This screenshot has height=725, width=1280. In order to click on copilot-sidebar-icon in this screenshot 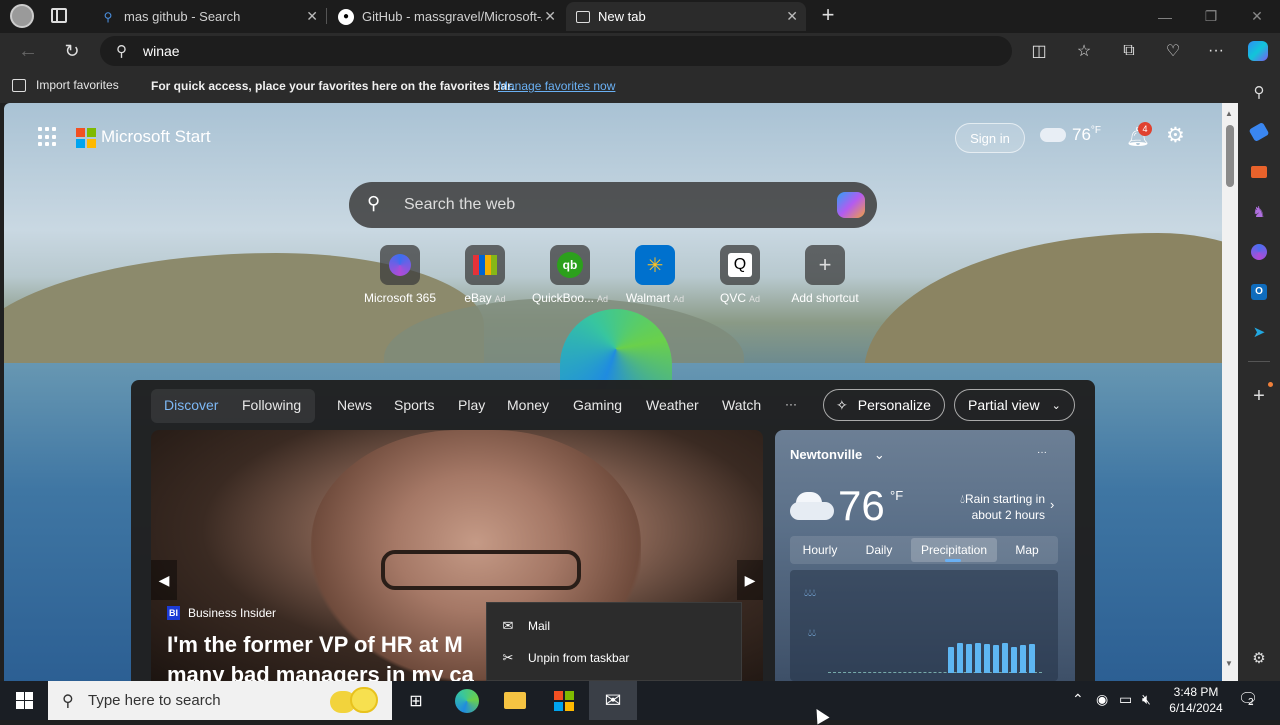, I will do `click(1259, 252)`.